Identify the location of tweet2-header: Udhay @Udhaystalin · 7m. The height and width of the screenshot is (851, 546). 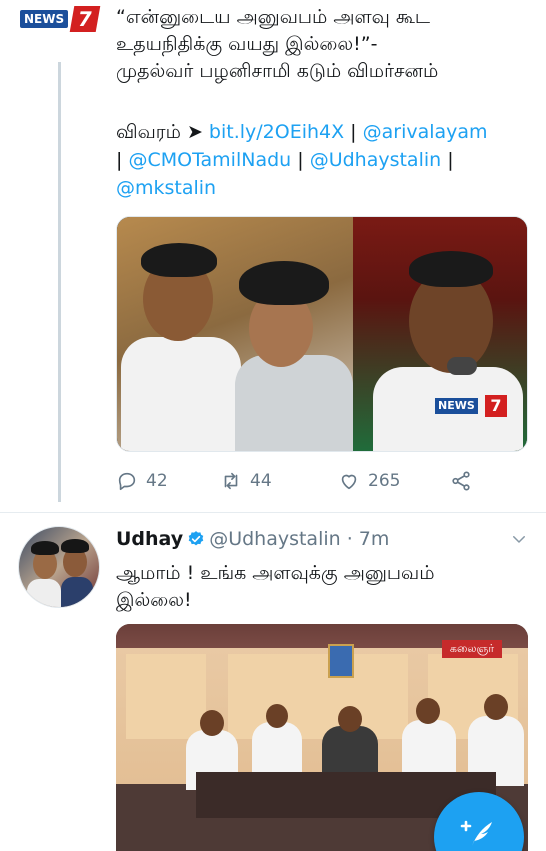
(326, 539).